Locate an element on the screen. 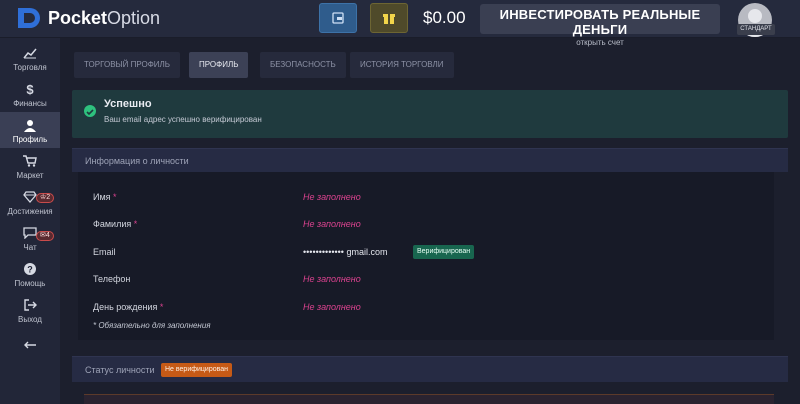 This screenshot has height=404, width=800. brand-suffix: Option is located at coordinates (134, 17).